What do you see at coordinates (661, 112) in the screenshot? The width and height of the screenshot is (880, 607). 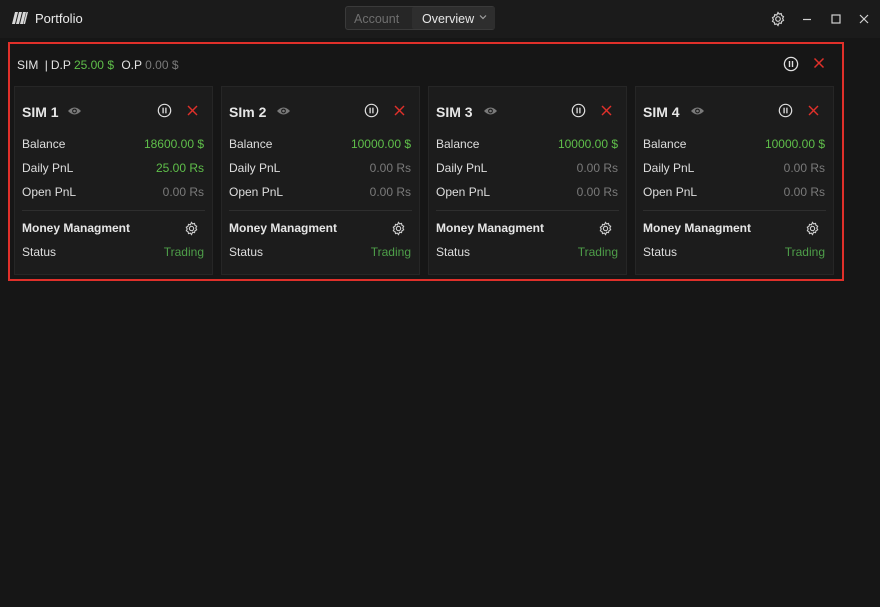 I see `card-title: SIM 4` at bounding box center [661, 112].